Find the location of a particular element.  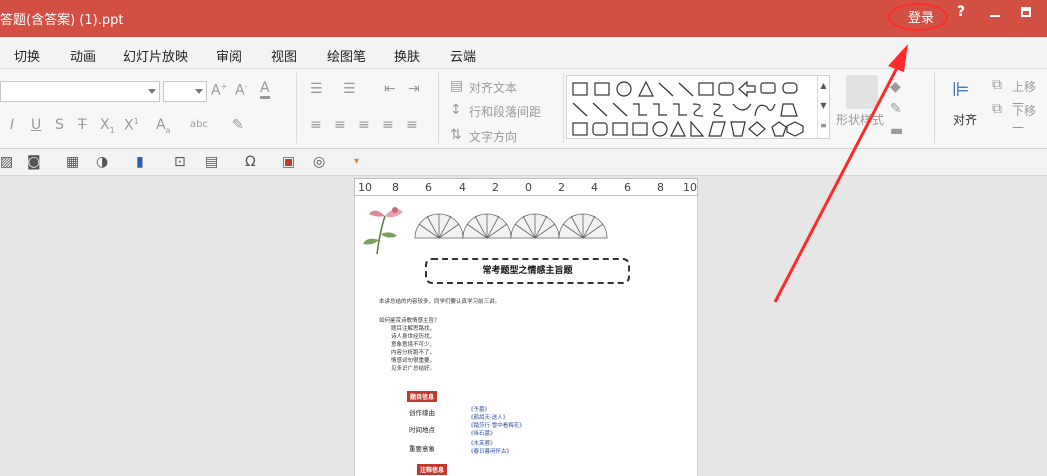

menu-transition: 切换 is located at coordinates (27, 55).